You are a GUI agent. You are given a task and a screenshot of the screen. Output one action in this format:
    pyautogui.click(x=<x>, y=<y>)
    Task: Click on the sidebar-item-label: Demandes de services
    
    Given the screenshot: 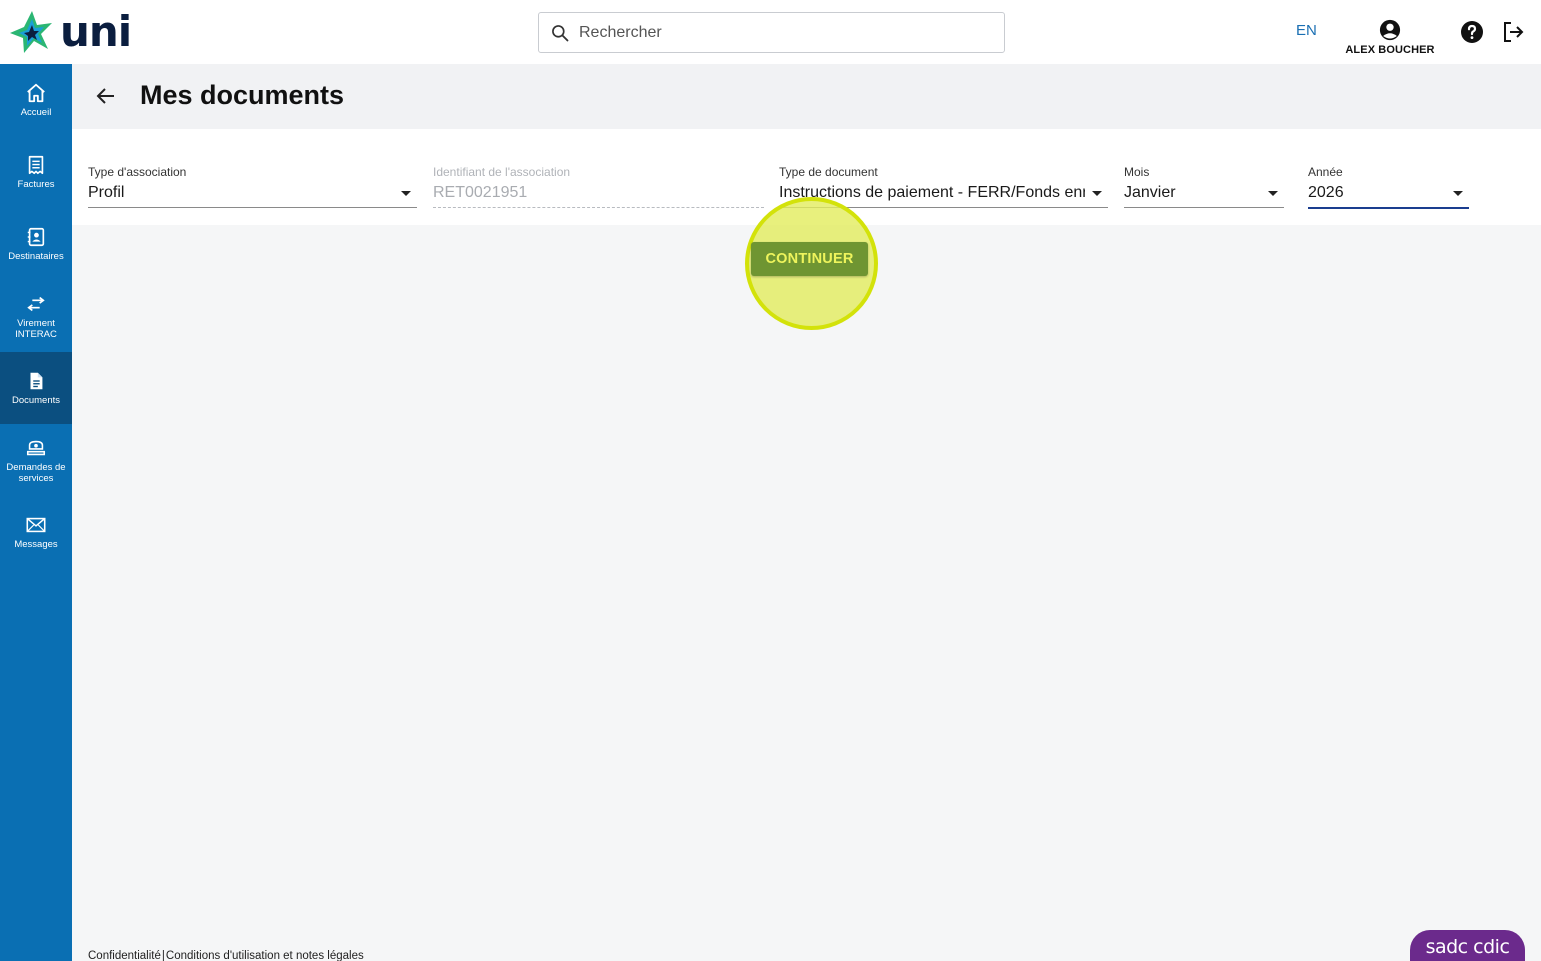 What is the action you would take?
    pyautogui.click(x=36, y=472)
    